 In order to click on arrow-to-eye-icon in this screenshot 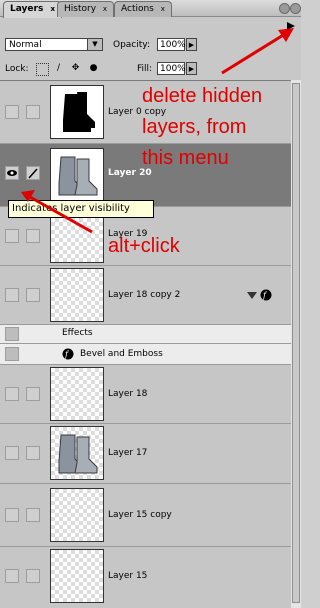, I will do `click(57, 212)`.